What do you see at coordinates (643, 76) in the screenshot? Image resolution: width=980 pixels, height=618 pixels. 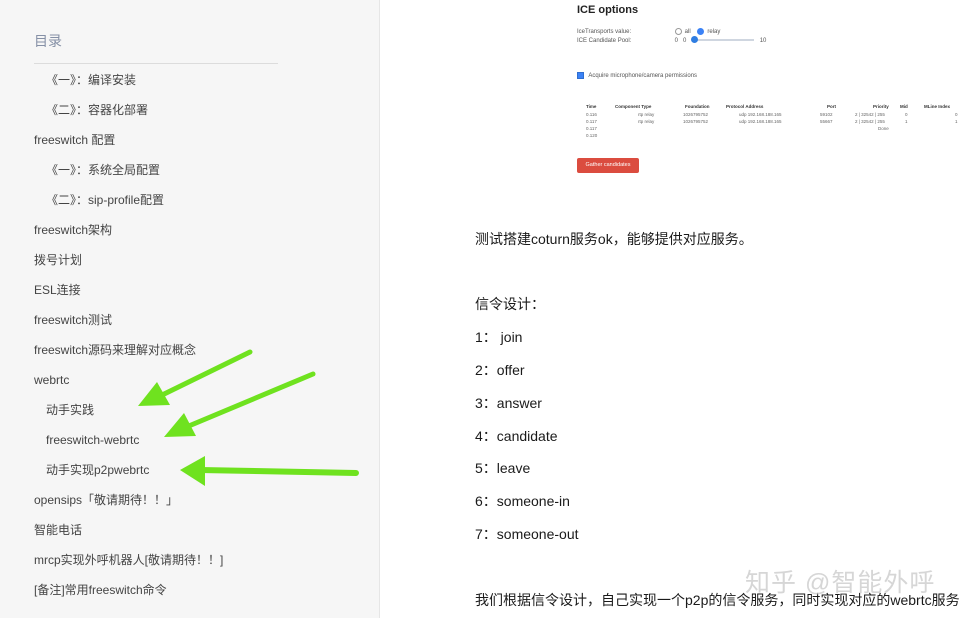 I see `permission-label: Acquire microphone/camera permissions` at bounding box center [643, 76].